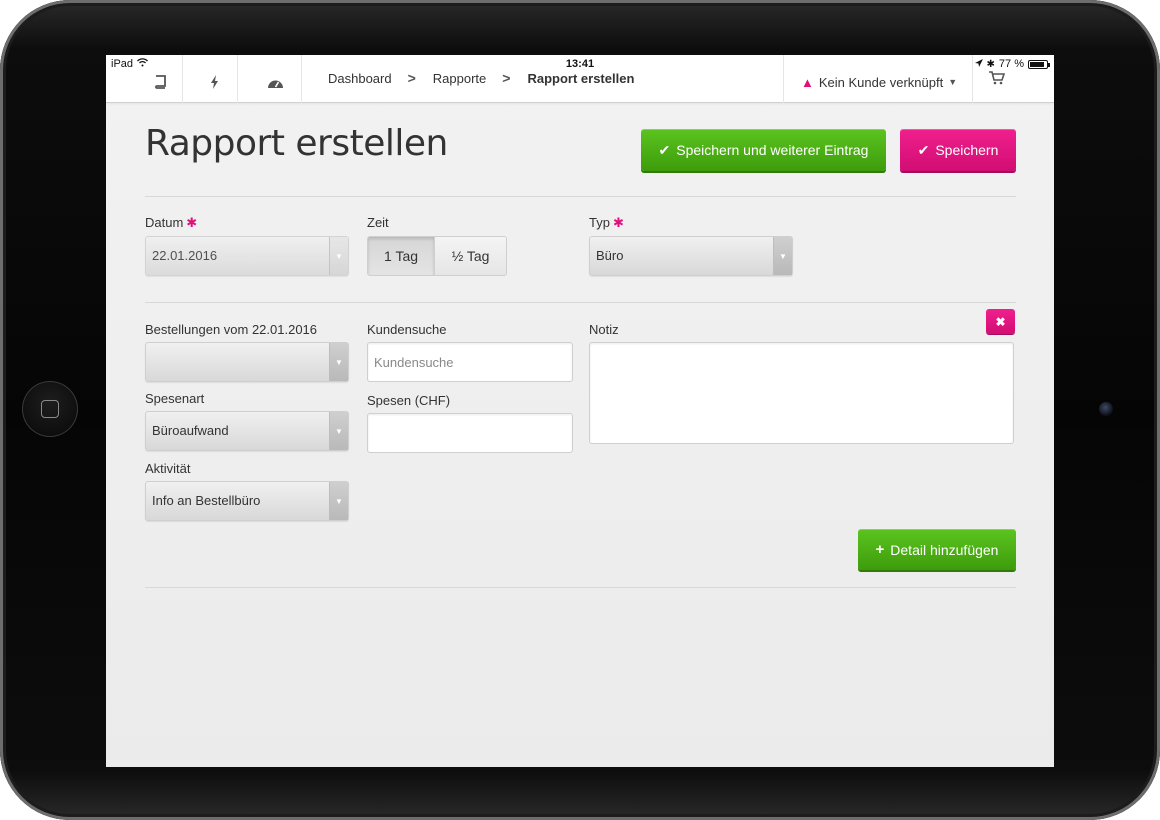 This screenshot has width=1160, height=820. Describe the element at coordinates (378, 222) in the screenshot. I see `zeit-label: Zeit` at that location.